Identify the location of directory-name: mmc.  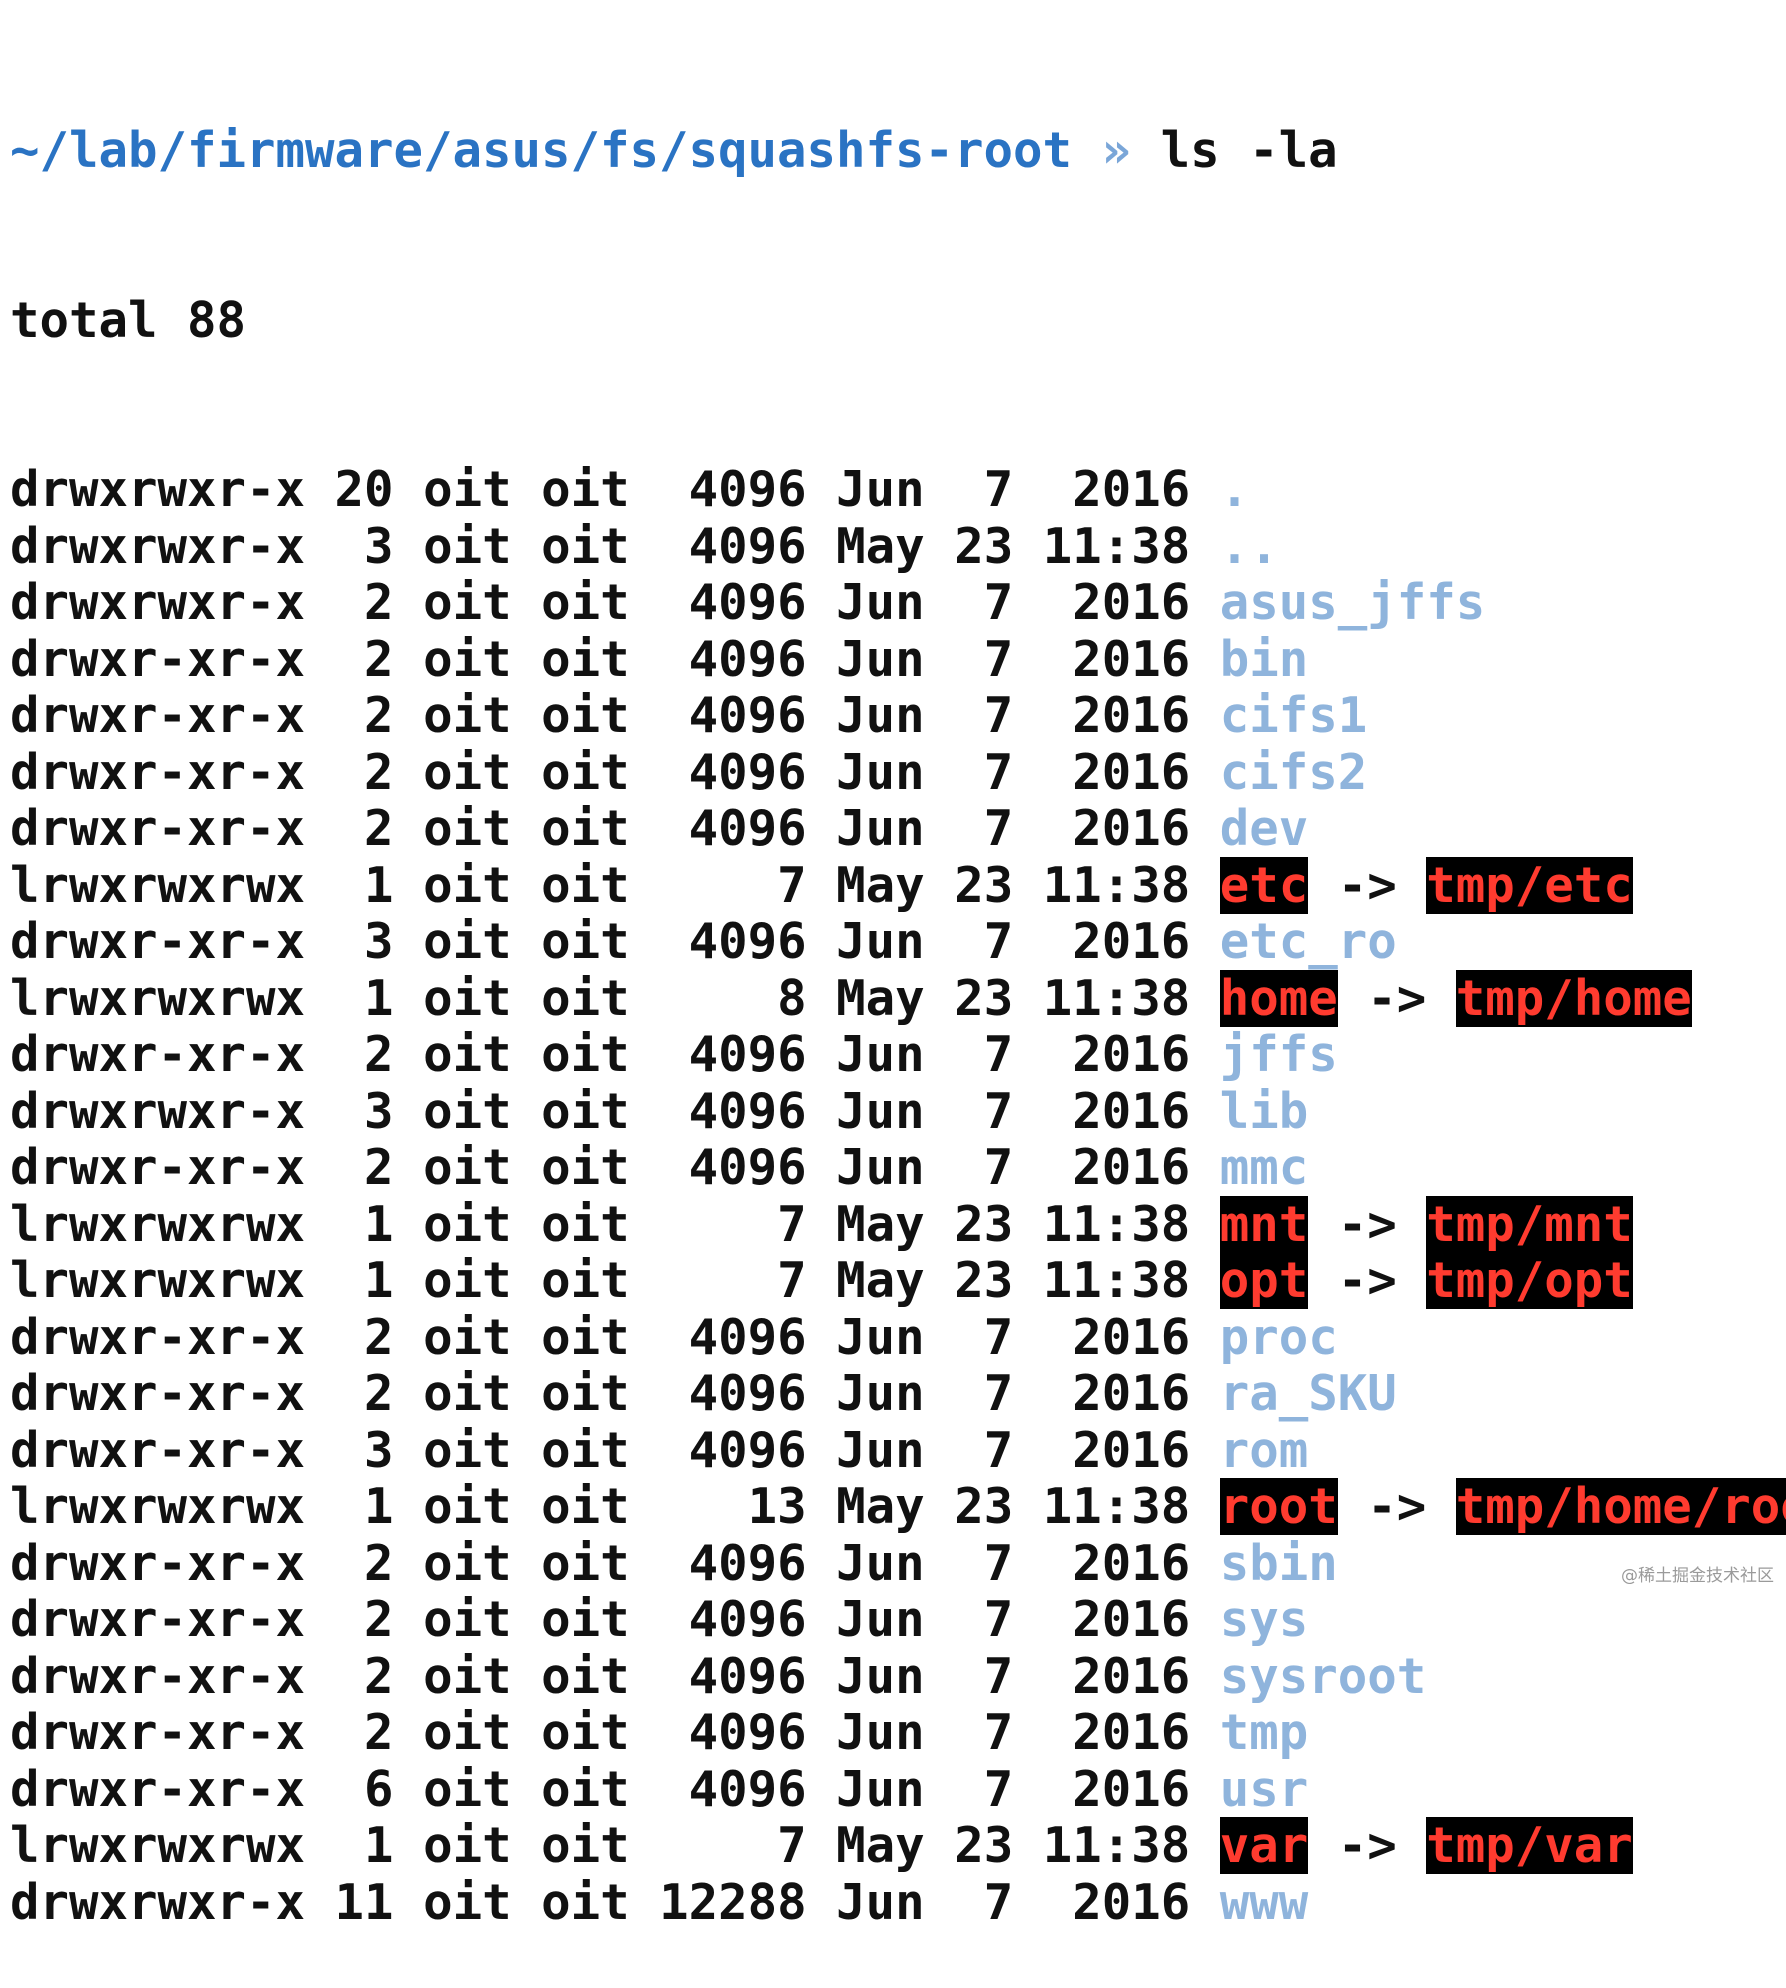
(1264, 1167).